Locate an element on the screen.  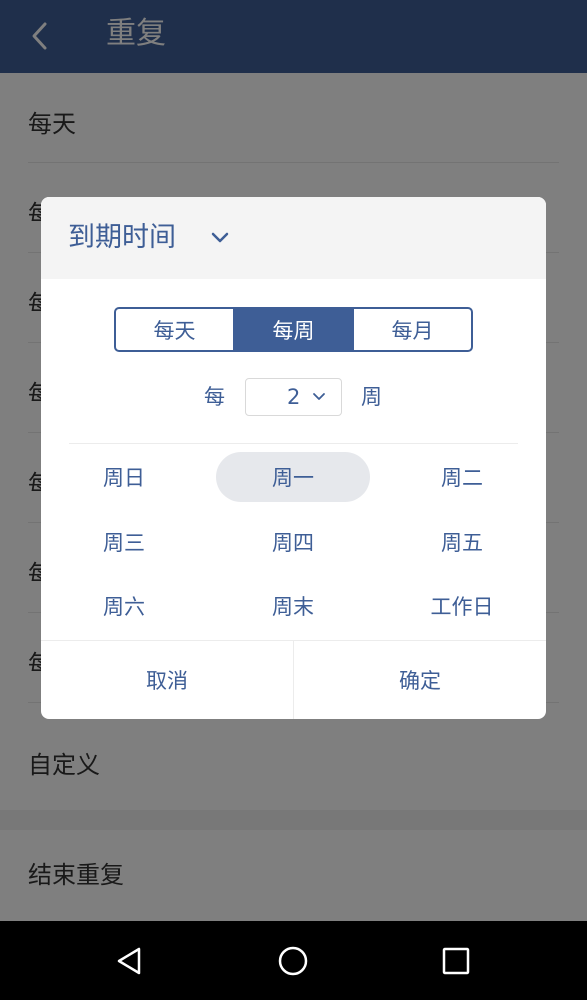
circle-home-icon is located at coordinates (293, 961).